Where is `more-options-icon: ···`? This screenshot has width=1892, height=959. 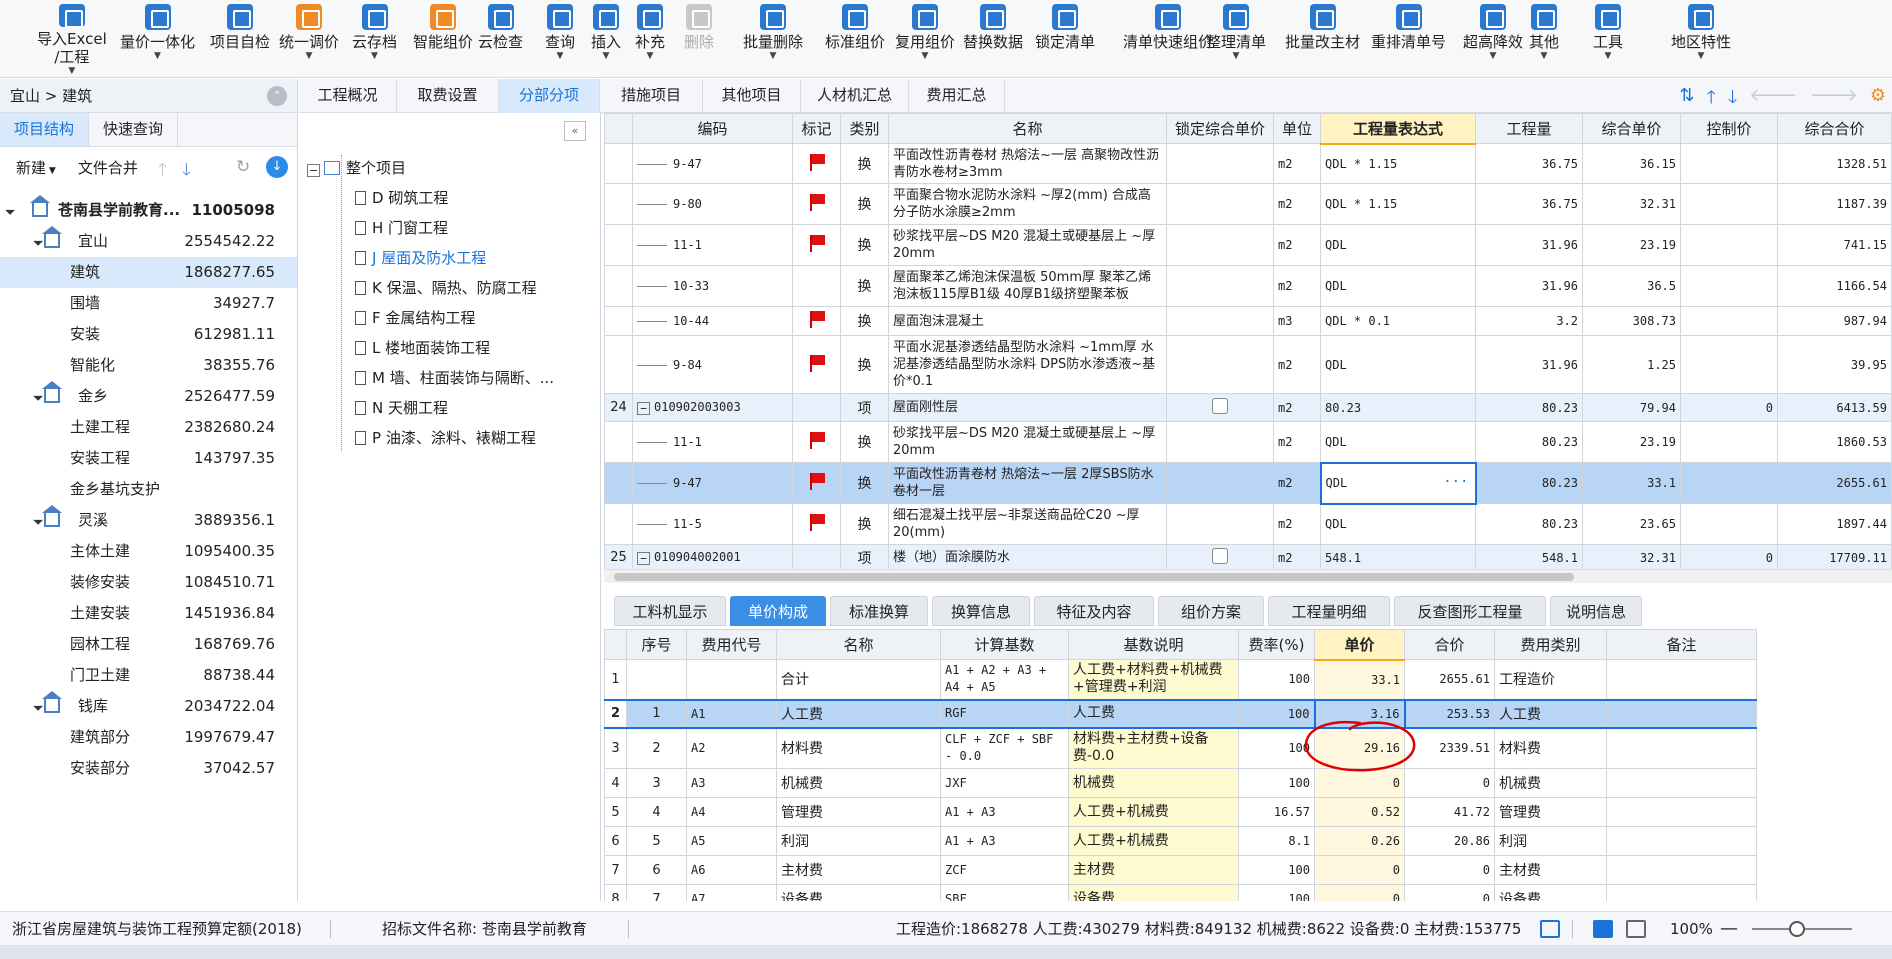 more-options-icon: ··· is located at coordinates (1455, 482).